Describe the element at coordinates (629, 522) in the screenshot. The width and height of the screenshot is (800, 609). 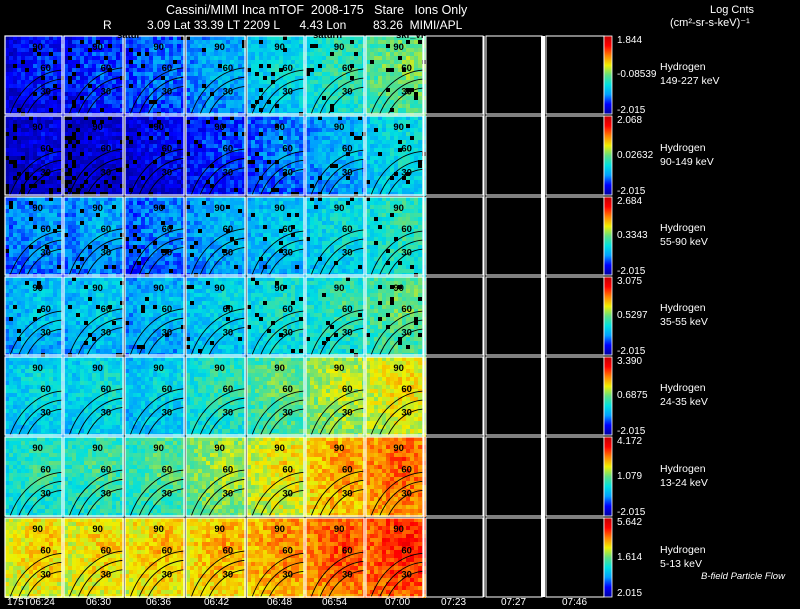
I see `colorbar-max-label: 5.642` at that location.